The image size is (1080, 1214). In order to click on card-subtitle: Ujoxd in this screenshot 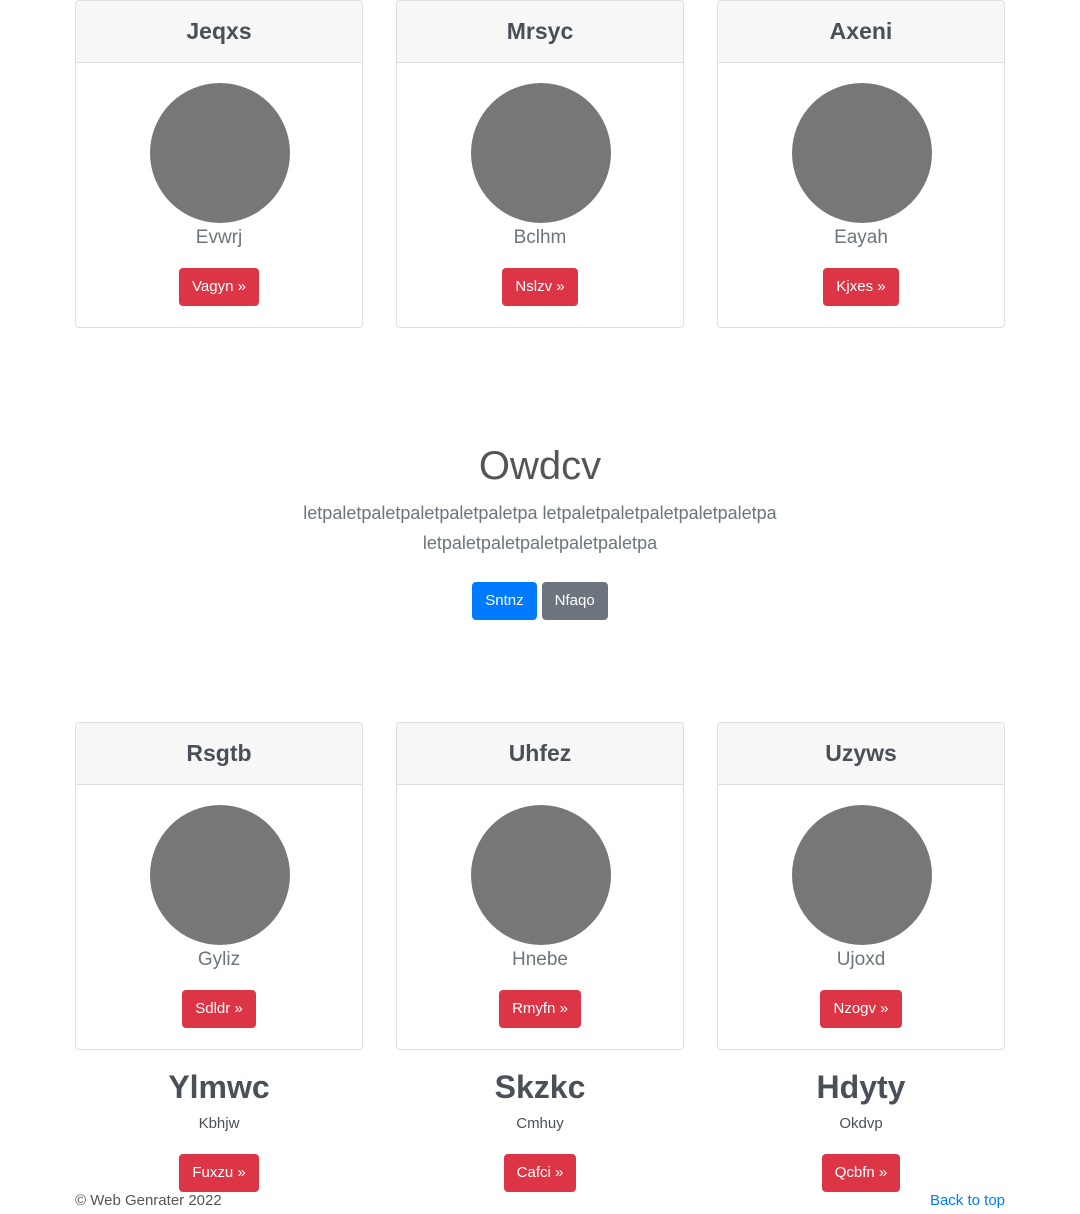, I will do `click(861, 959)`.